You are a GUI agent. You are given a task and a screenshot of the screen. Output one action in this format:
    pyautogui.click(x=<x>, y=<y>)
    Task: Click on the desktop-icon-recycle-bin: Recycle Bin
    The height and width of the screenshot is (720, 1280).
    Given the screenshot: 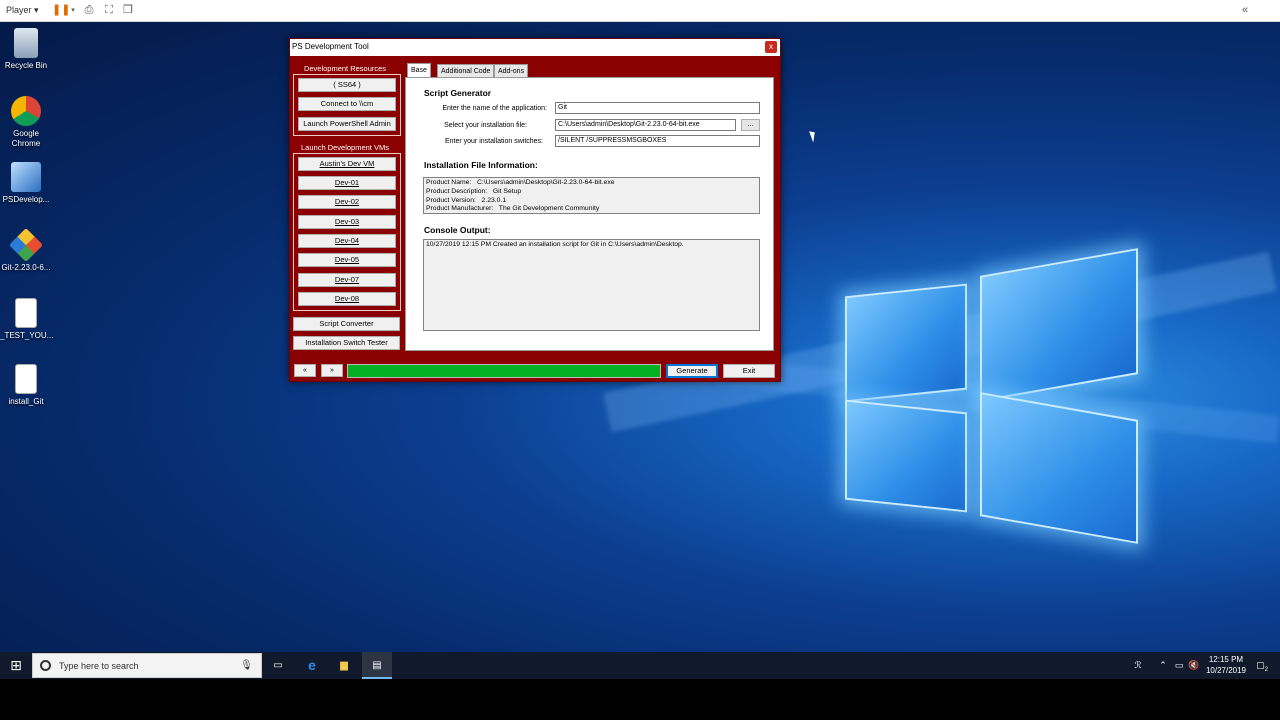 What is the action you would take?
    pyautogui.click(x=26, y=49)
    